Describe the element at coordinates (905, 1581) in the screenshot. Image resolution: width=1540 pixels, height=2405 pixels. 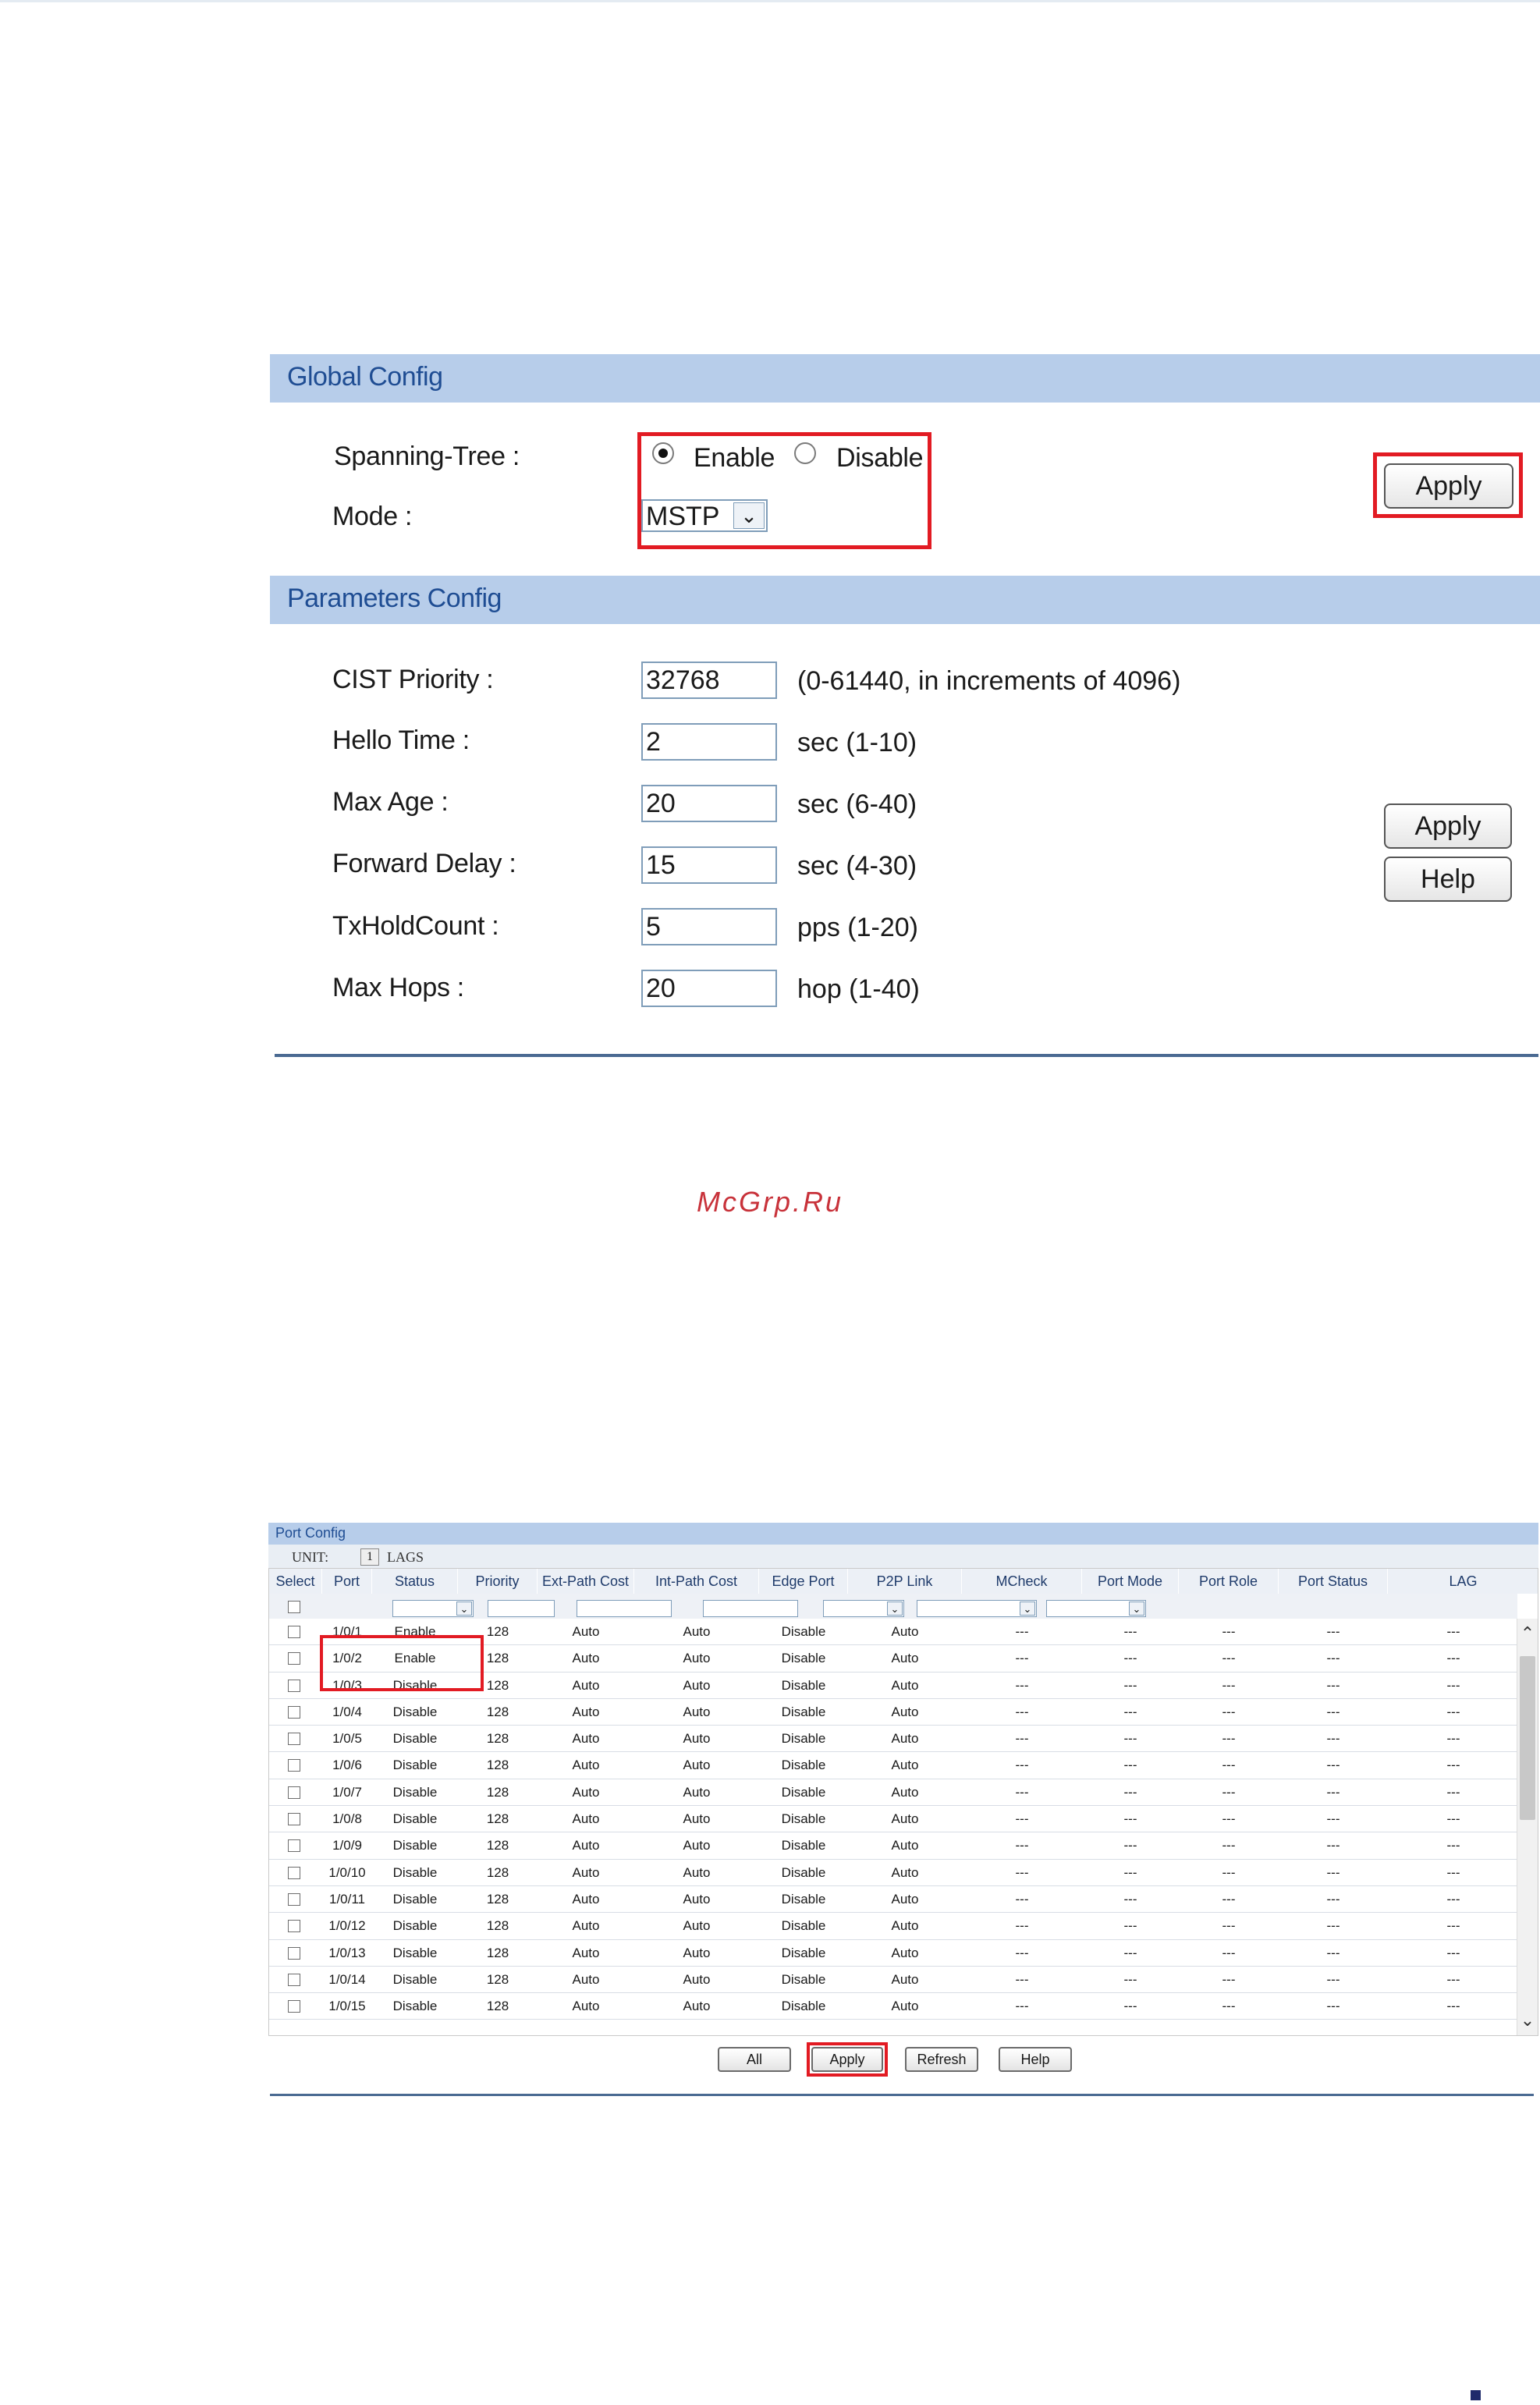
I see `col-header-p2p-link: P2P Link` at that location.